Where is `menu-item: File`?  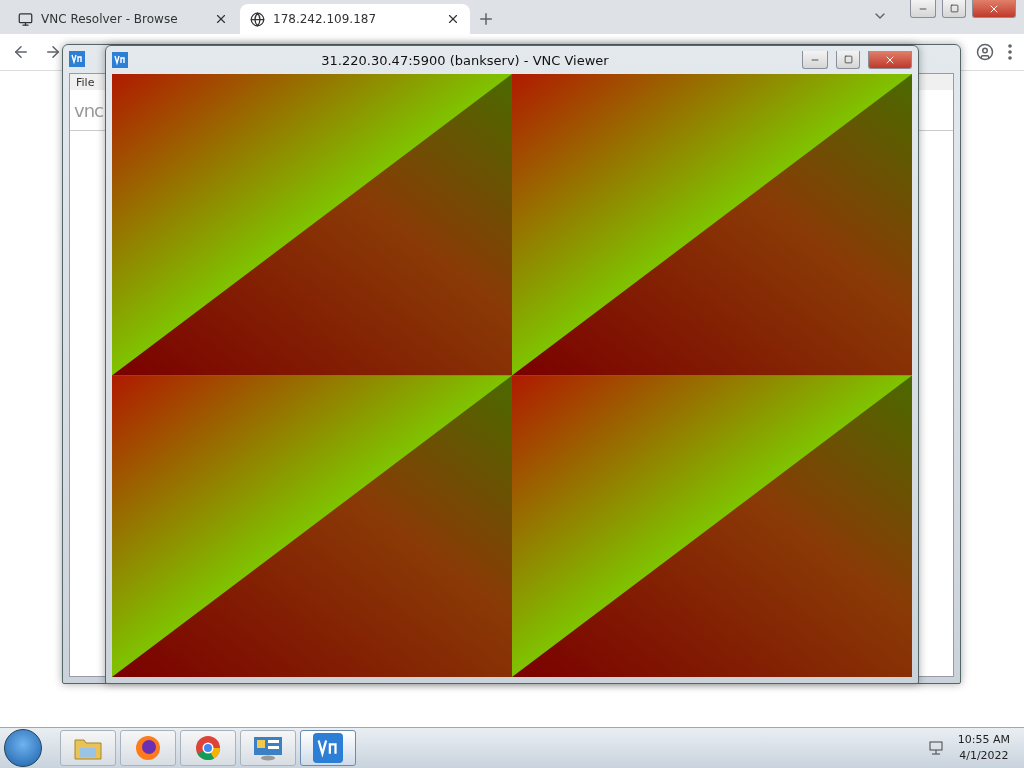 menu-item: File is located at coordinates (85, 82).